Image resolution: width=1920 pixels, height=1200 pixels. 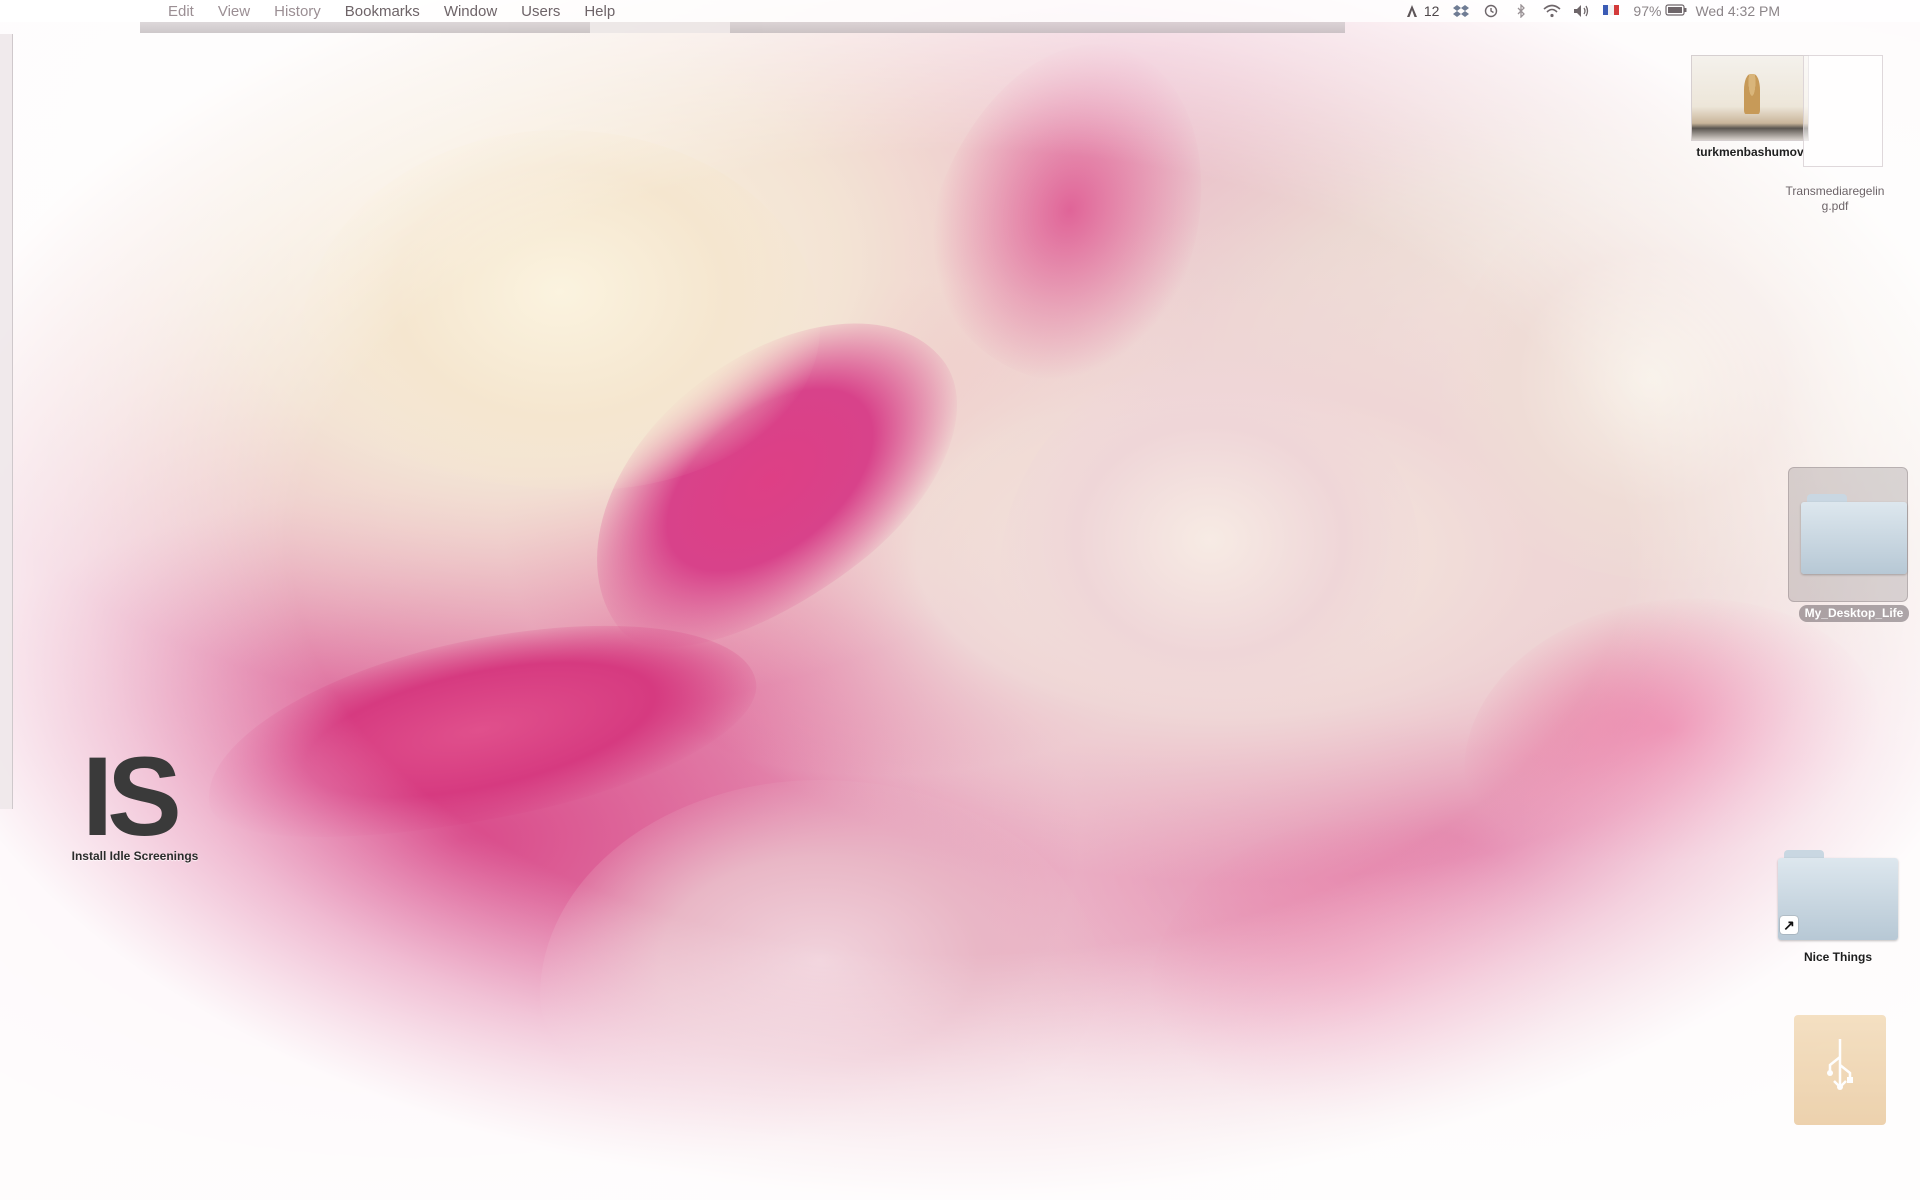 What do you see at coordinates (470, 11) in the screenshot?
I see `menu-window: Window` at bounding box center [470, 11].